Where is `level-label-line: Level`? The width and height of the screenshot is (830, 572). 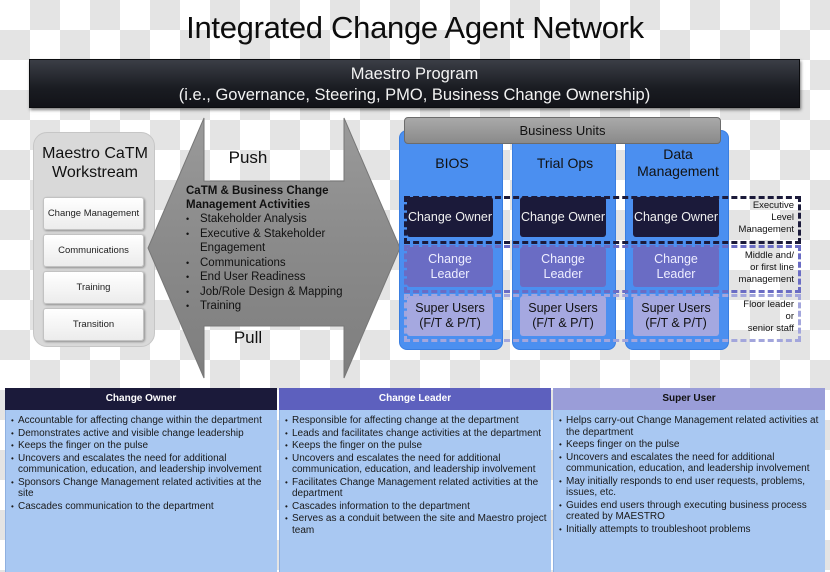 level-label-line: Level is located at coordinates (782, 217).